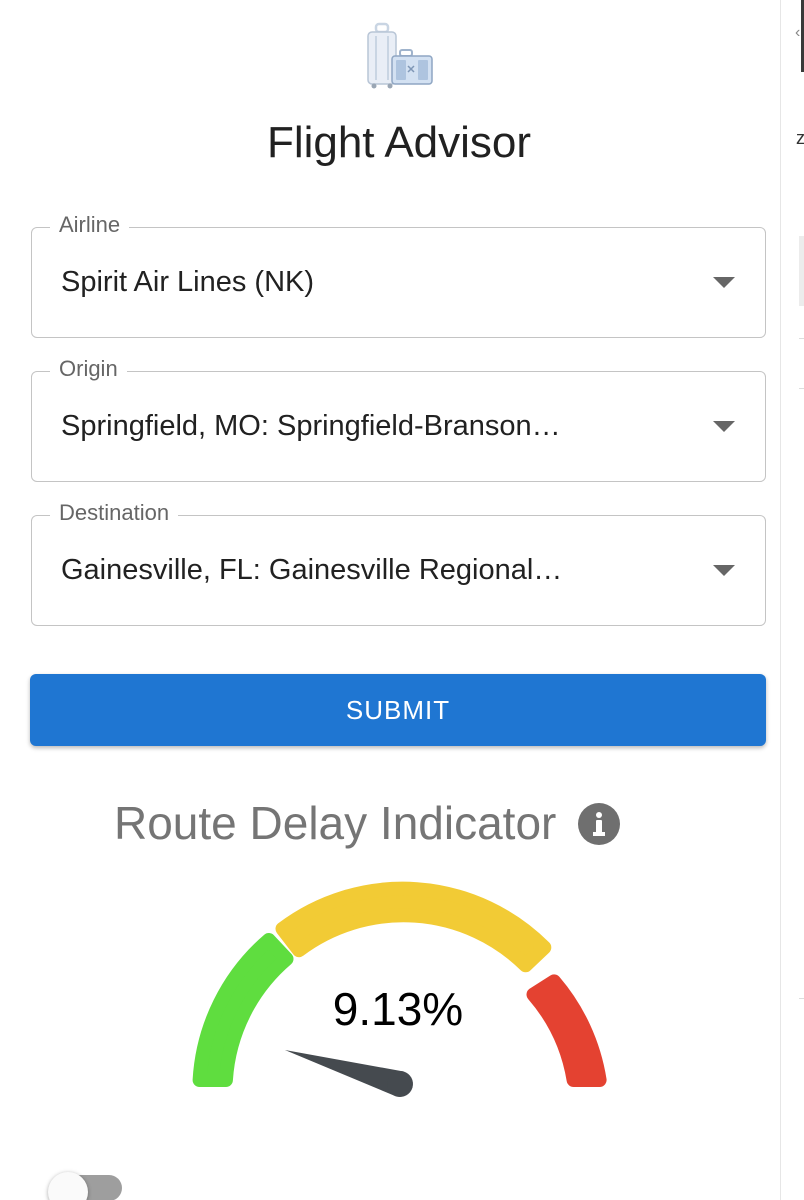  What do you see at coordinates (335, 823) in the screenshot?
I see `gauge-title: Route Delay Indicator` at bounding box center [335, 823].